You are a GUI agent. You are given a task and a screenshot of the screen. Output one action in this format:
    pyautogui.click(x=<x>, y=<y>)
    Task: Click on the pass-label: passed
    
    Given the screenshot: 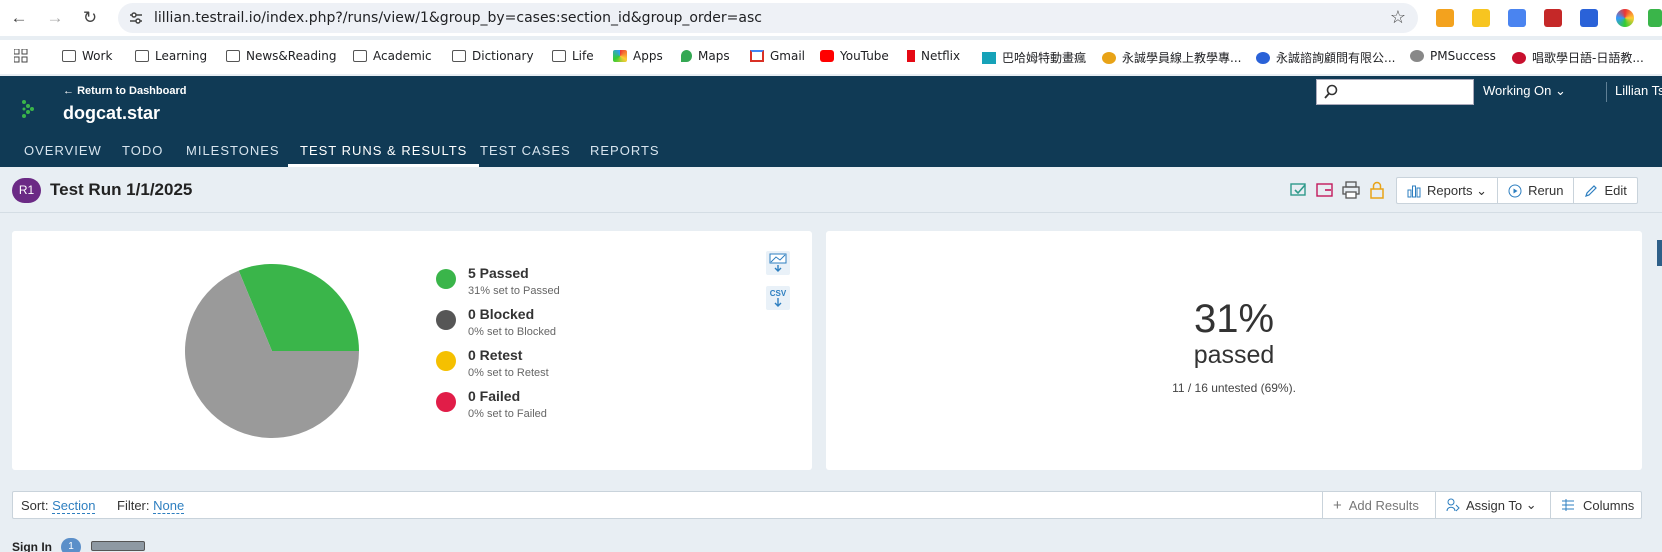 What is the action you would take?
    pyautogui.click(x=1234, y=355)
    